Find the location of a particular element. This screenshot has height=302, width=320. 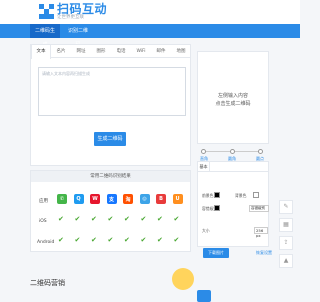

fill-color-swatch is located at coordinates (217, 208).